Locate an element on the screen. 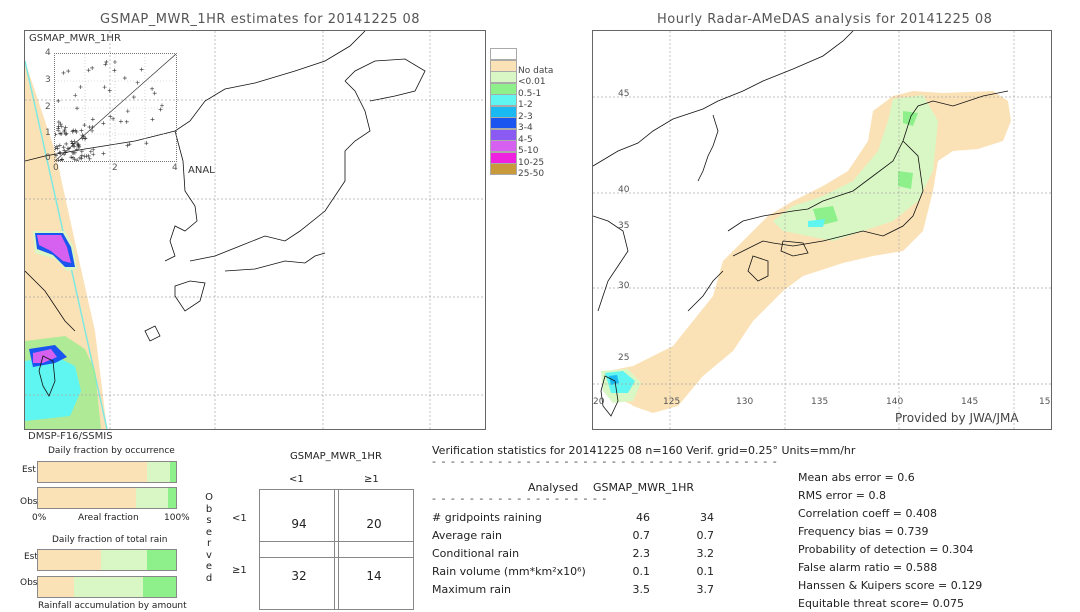  verification-analysed: 46 is located at coordinates (643, 517).